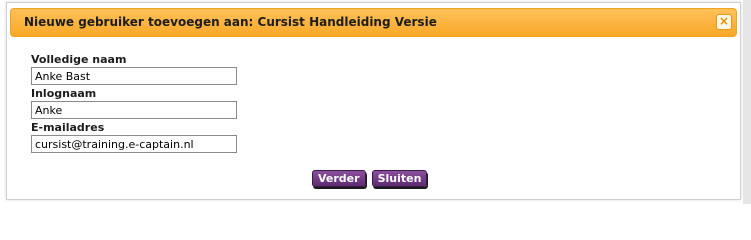  I want to click on login-name-input, so click(134, 110).